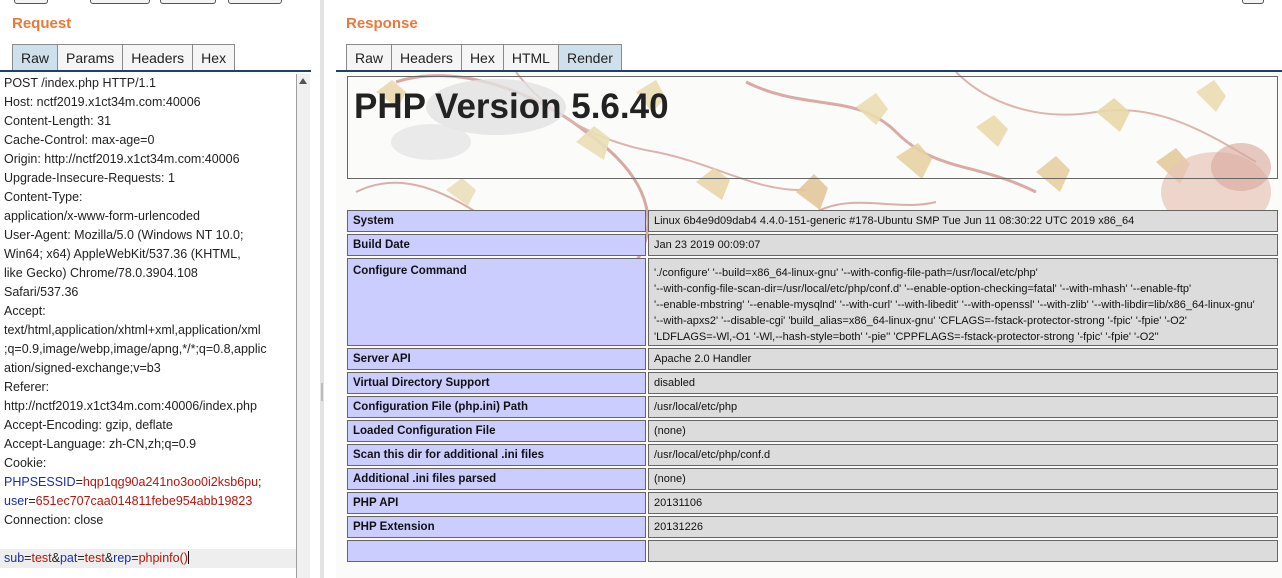 This screenshot has width=1282, height=578. Describe the element at coordinates (496, 431) in the screenshot. I see `row-label: Loaded Configuration File` at that location.